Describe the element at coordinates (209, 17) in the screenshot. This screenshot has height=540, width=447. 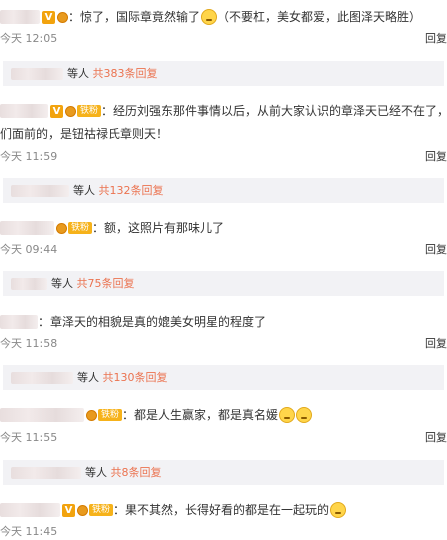
I see `dog-emoji-icon` at that location.